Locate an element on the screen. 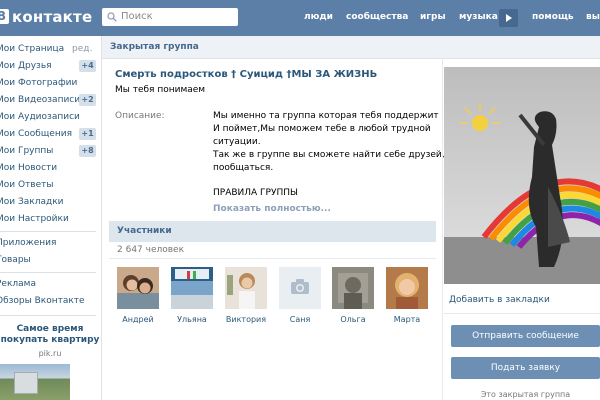 The height and width of the screenshot is (400, 600). vk-logo-icon: В is located at coordinates (4, 16).